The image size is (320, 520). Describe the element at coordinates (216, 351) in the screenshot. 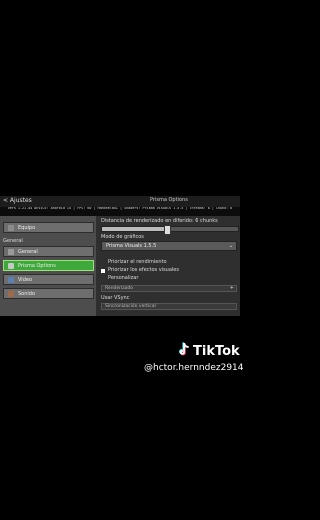

I see `tiktok-brand: TikTok` at that location.